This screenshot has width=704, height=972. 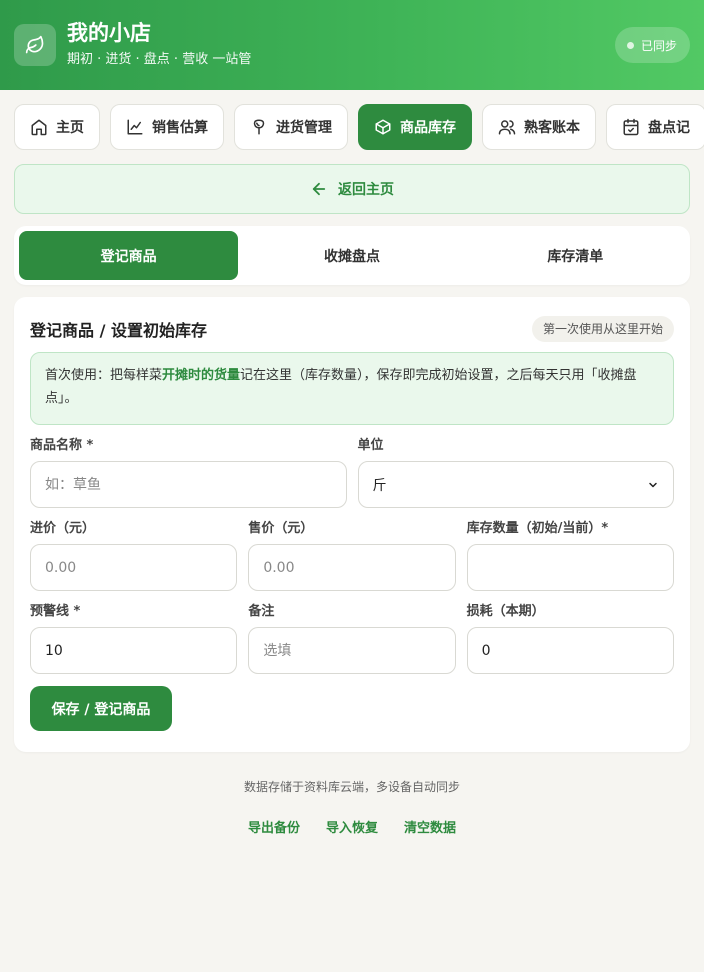 I want to click on nav-tab-label: 熟客账本, so click(x=552, y=128).